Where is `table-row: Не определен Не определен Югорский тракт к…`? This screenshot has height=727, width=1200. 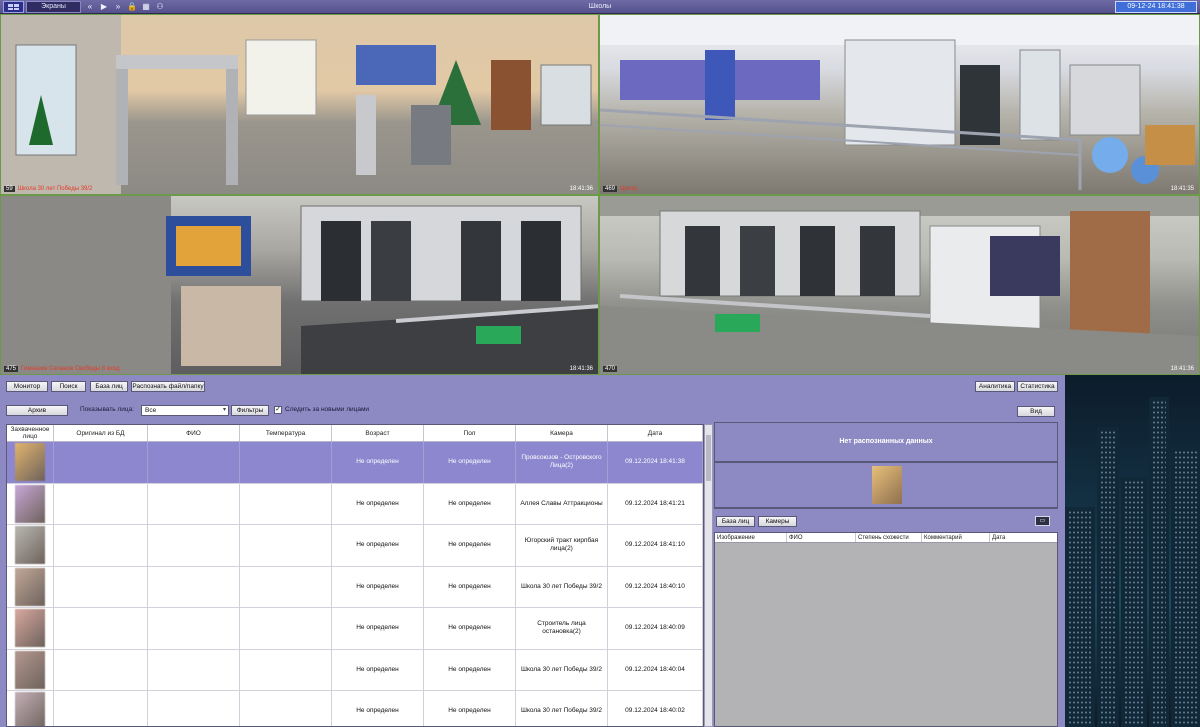 table-row: Не определен Не определен Югорский тракт к… is located at coordinates (355, 546).